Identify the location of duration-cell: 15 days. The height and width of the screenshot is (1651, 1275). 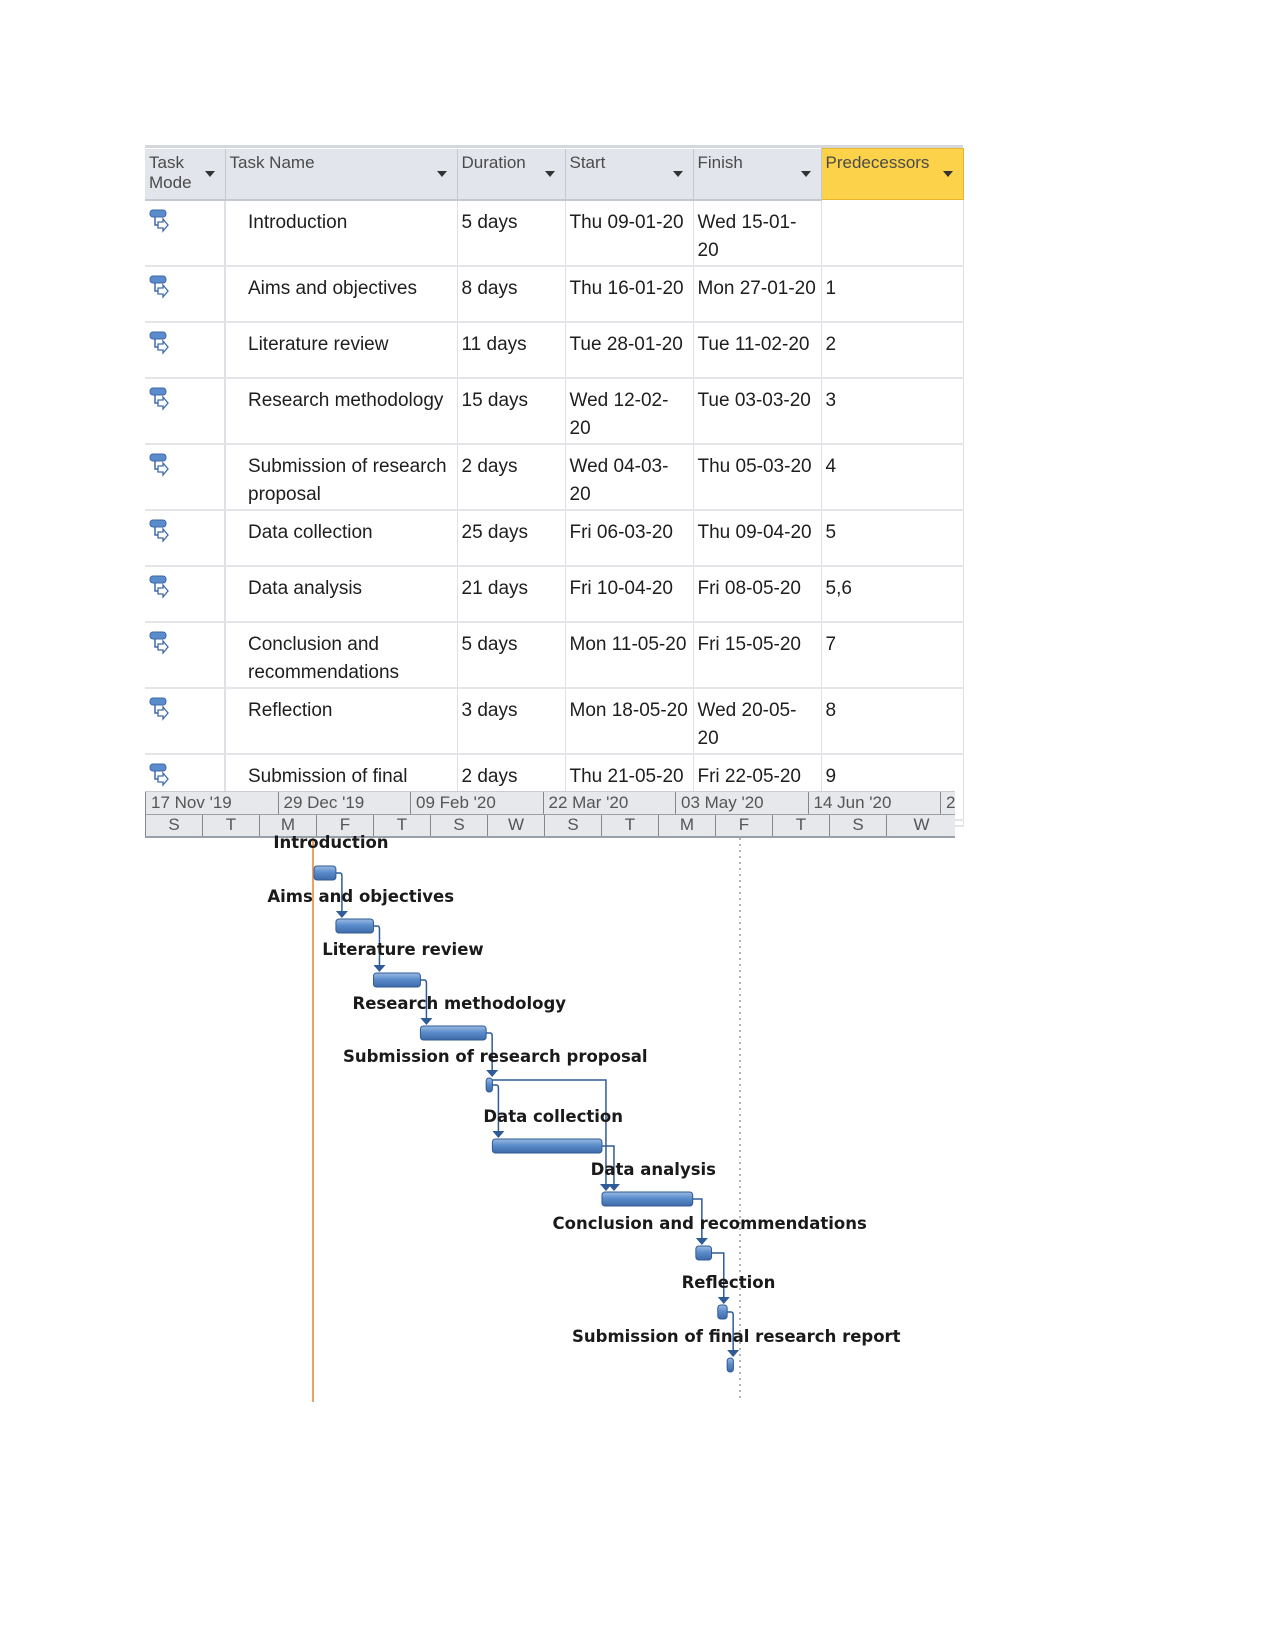
(511, 411).